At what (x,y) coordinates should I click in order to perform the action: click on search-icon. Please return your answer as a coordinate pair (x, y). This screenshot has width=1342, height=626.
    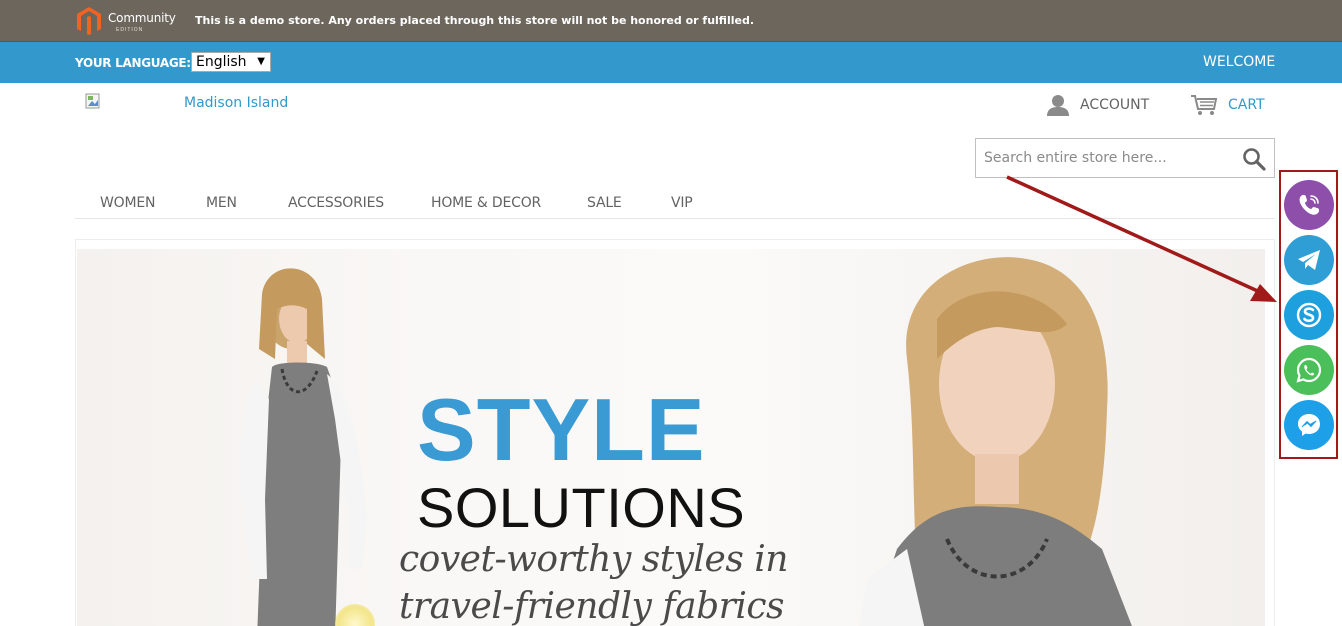
    Looking at the image, I should click on (1254, 159).